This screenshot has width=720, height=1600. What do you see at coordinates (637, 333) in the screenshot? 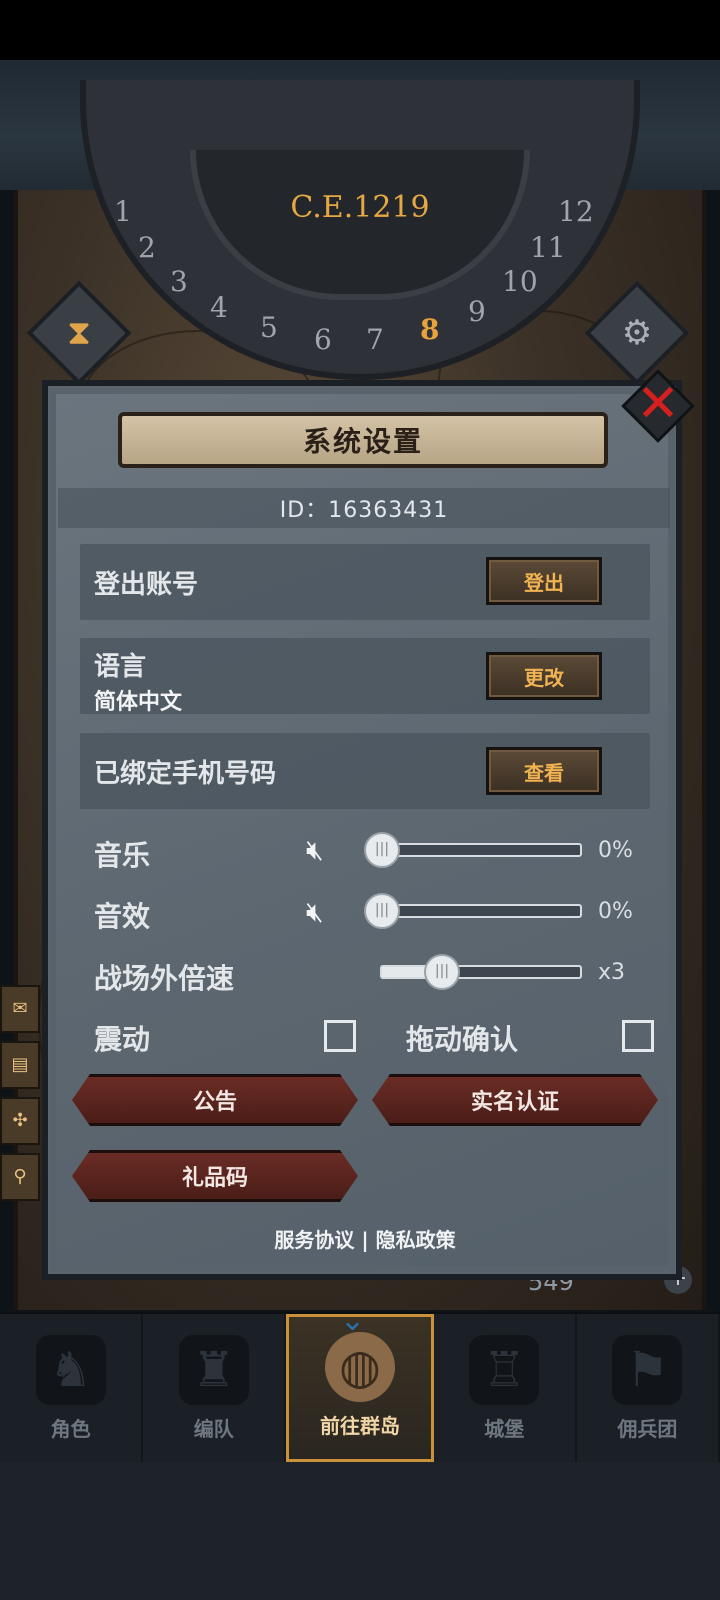
I see `gear-icon: ⚙` at bounding box center [637, 333].